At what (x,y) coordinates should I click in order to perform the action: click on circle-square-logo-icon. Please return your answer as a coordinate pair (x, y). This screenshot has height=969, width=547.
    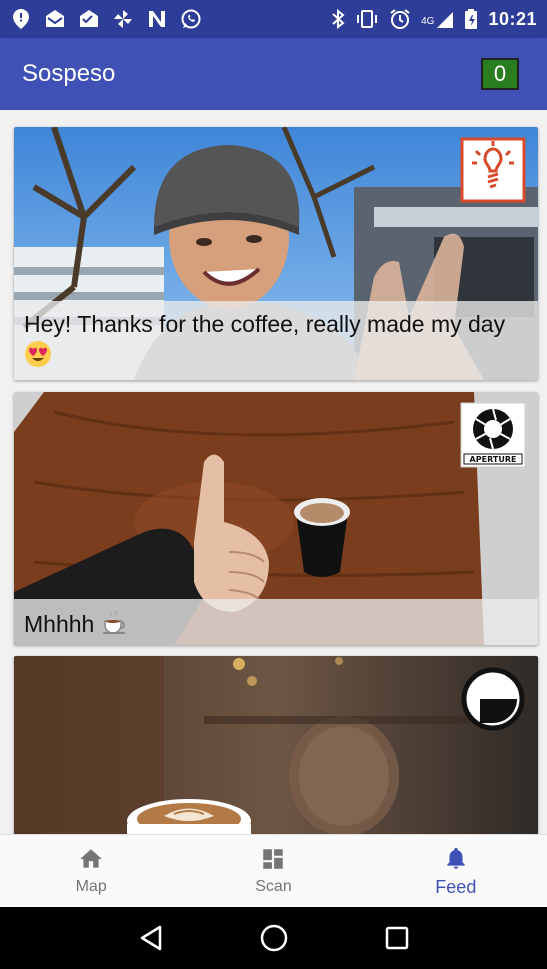
    Looking at the image, I should click on (493, 699).